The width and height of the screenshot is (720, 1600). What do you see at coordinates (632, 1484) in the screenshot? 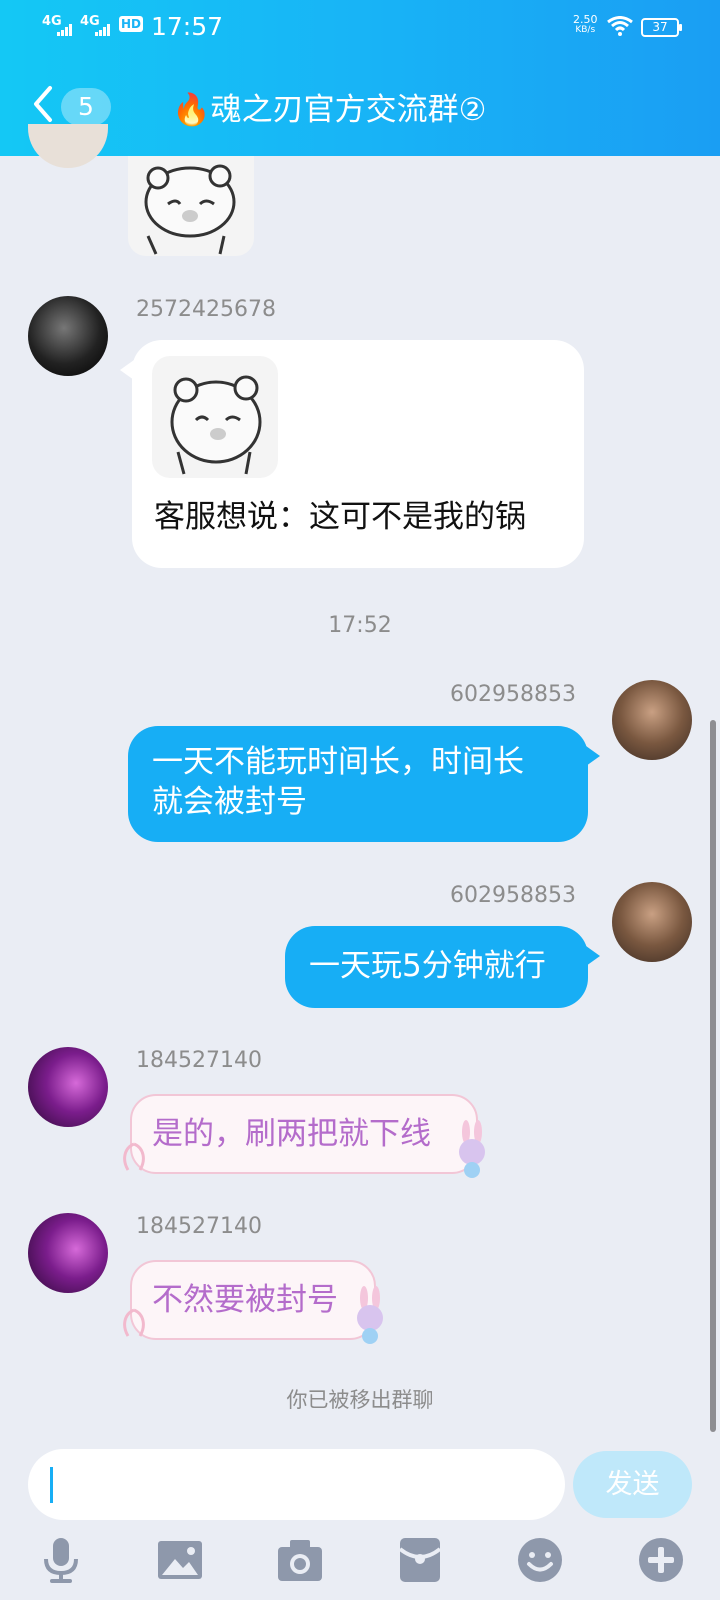
I see `send-button: 发送` at bounding box center [632, 1484].